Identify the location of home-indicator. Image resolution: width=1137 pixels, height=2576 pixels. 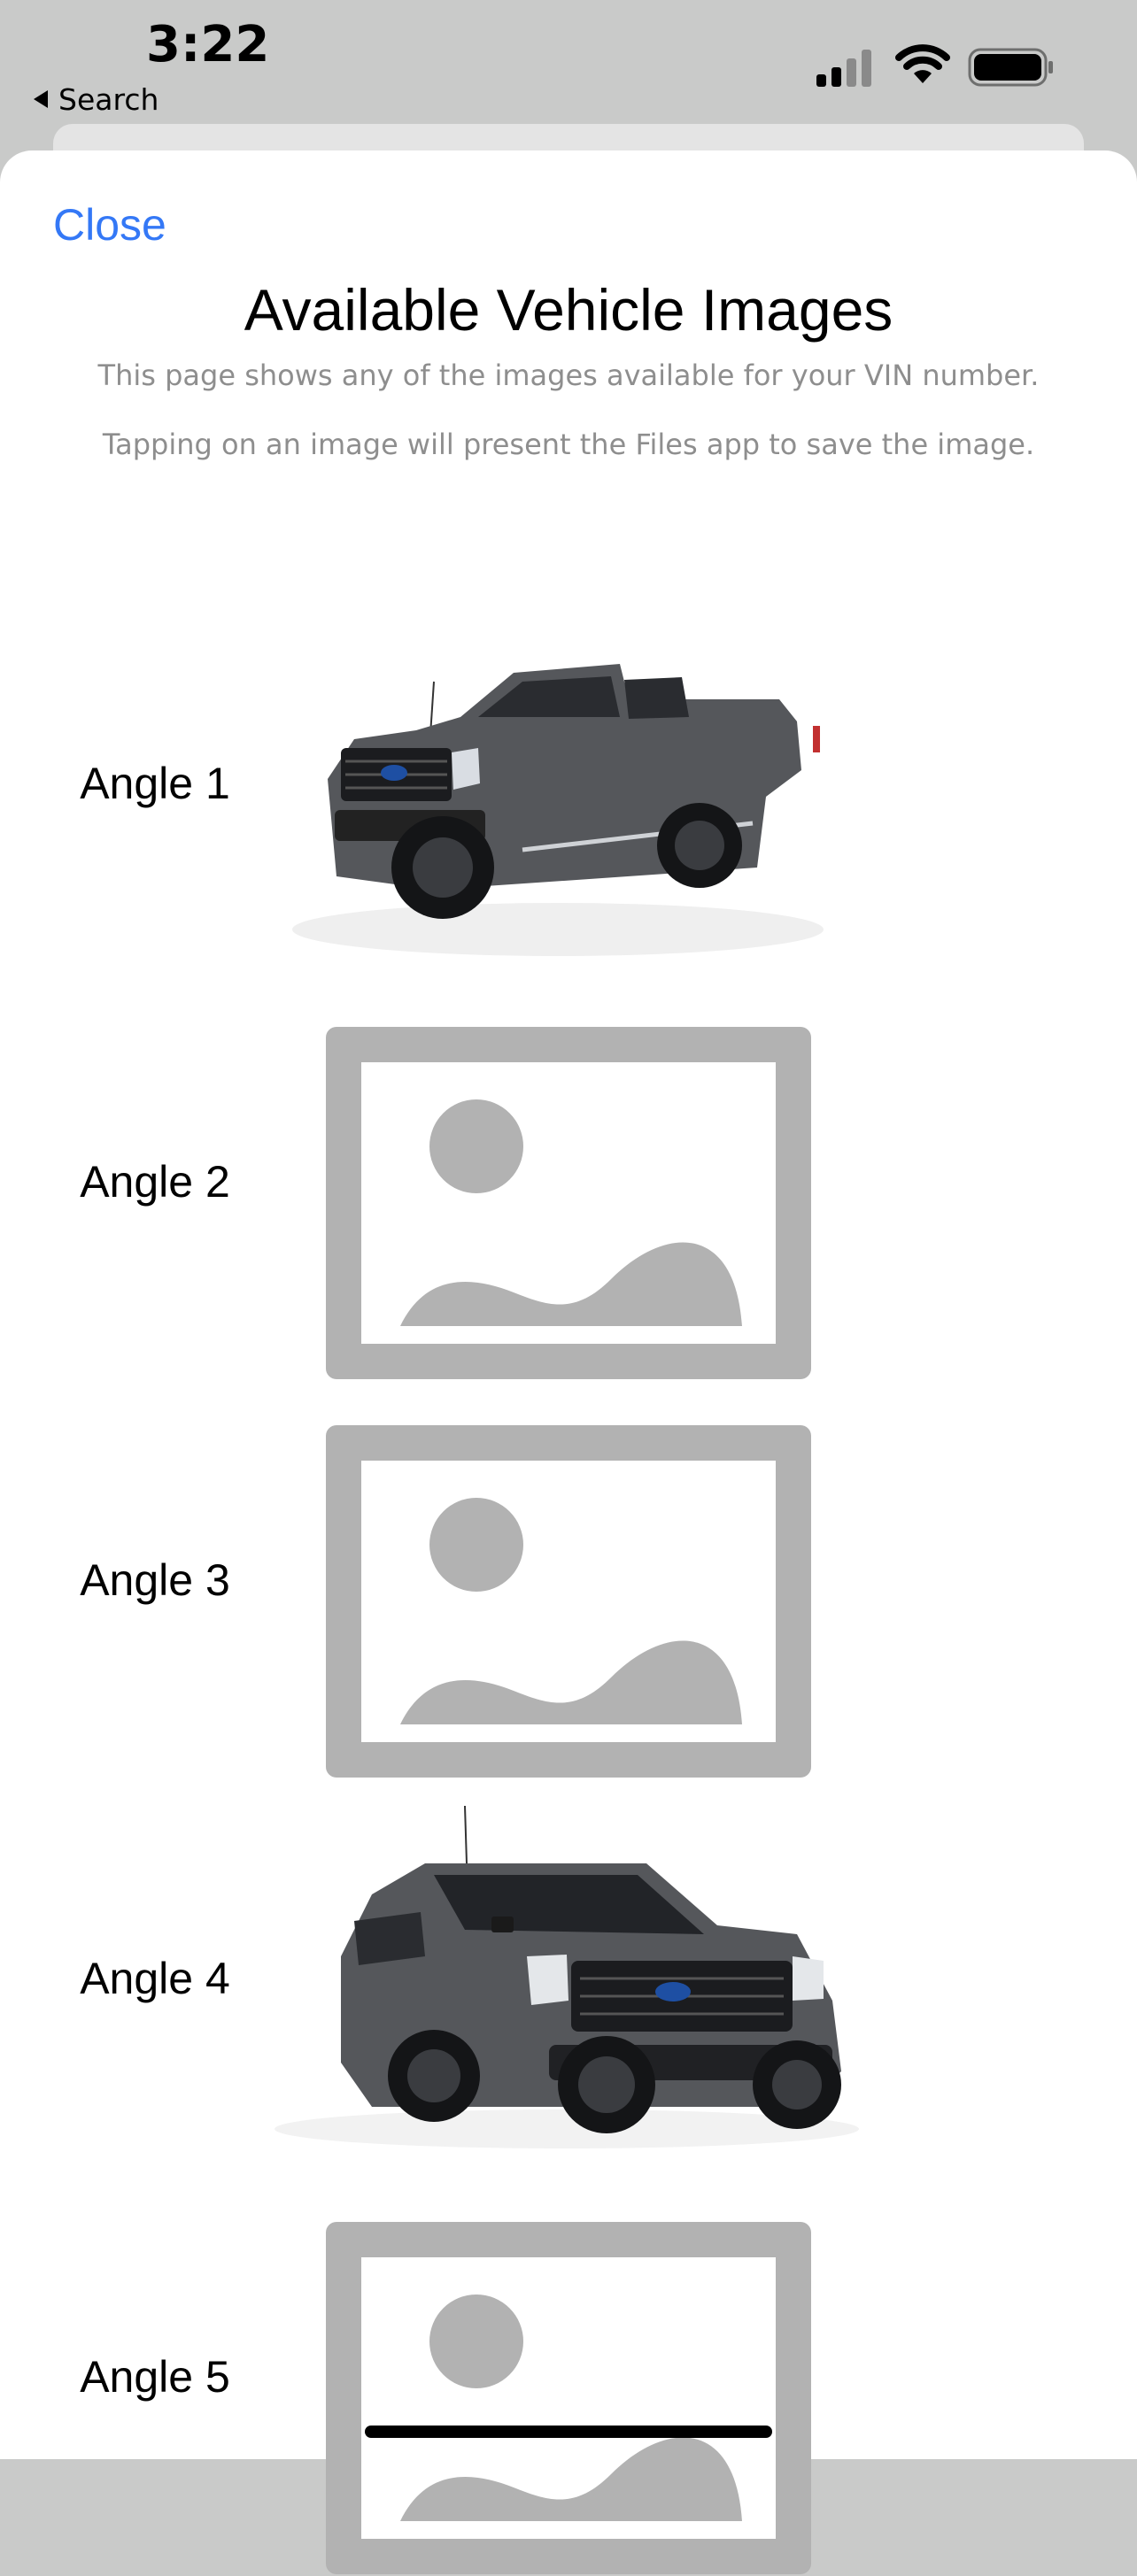
(568, 2432).